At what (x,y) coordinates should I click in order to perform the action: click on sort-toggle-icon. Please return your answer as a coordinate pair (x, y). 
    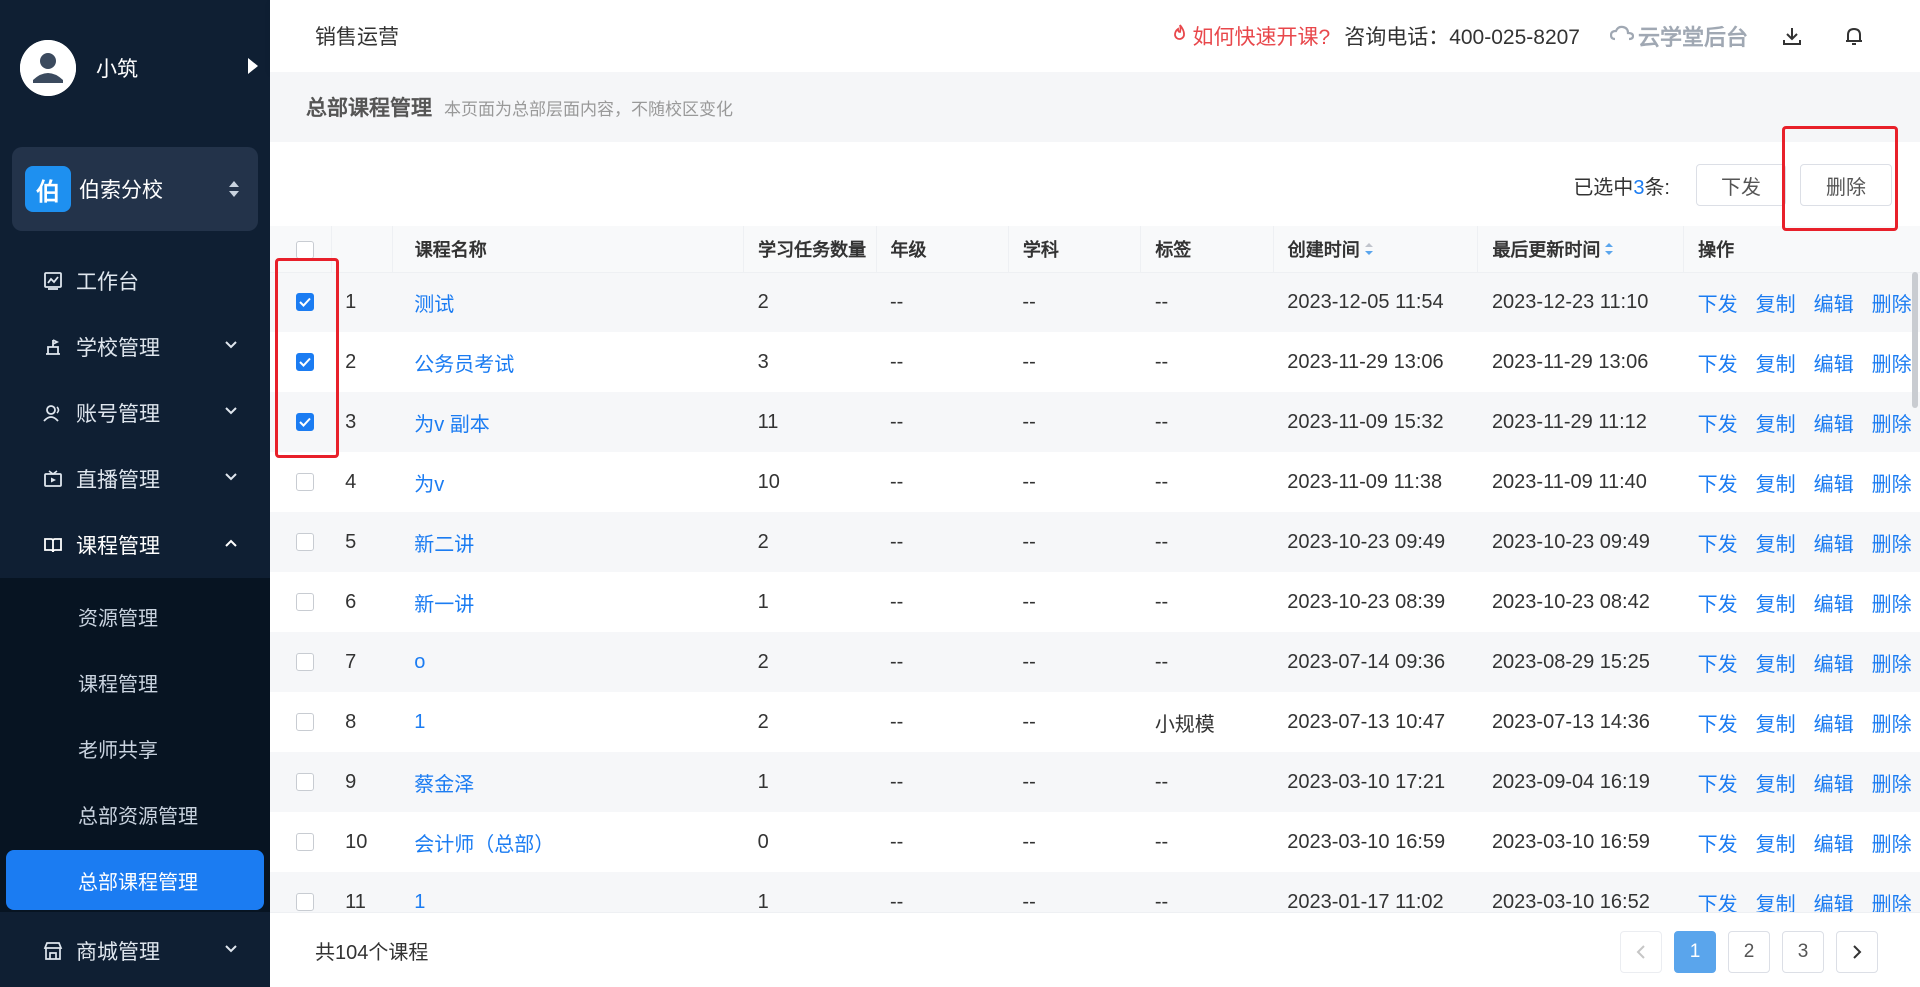
    Looking at the image, I should click on (234, 191).